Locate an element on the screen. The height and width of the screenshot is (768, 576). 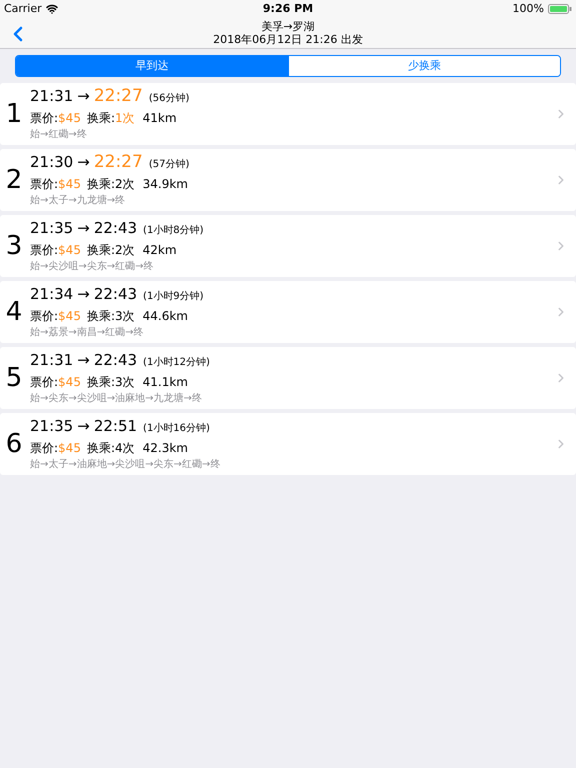
route-number: 6 is located at coordinates (14, 444).